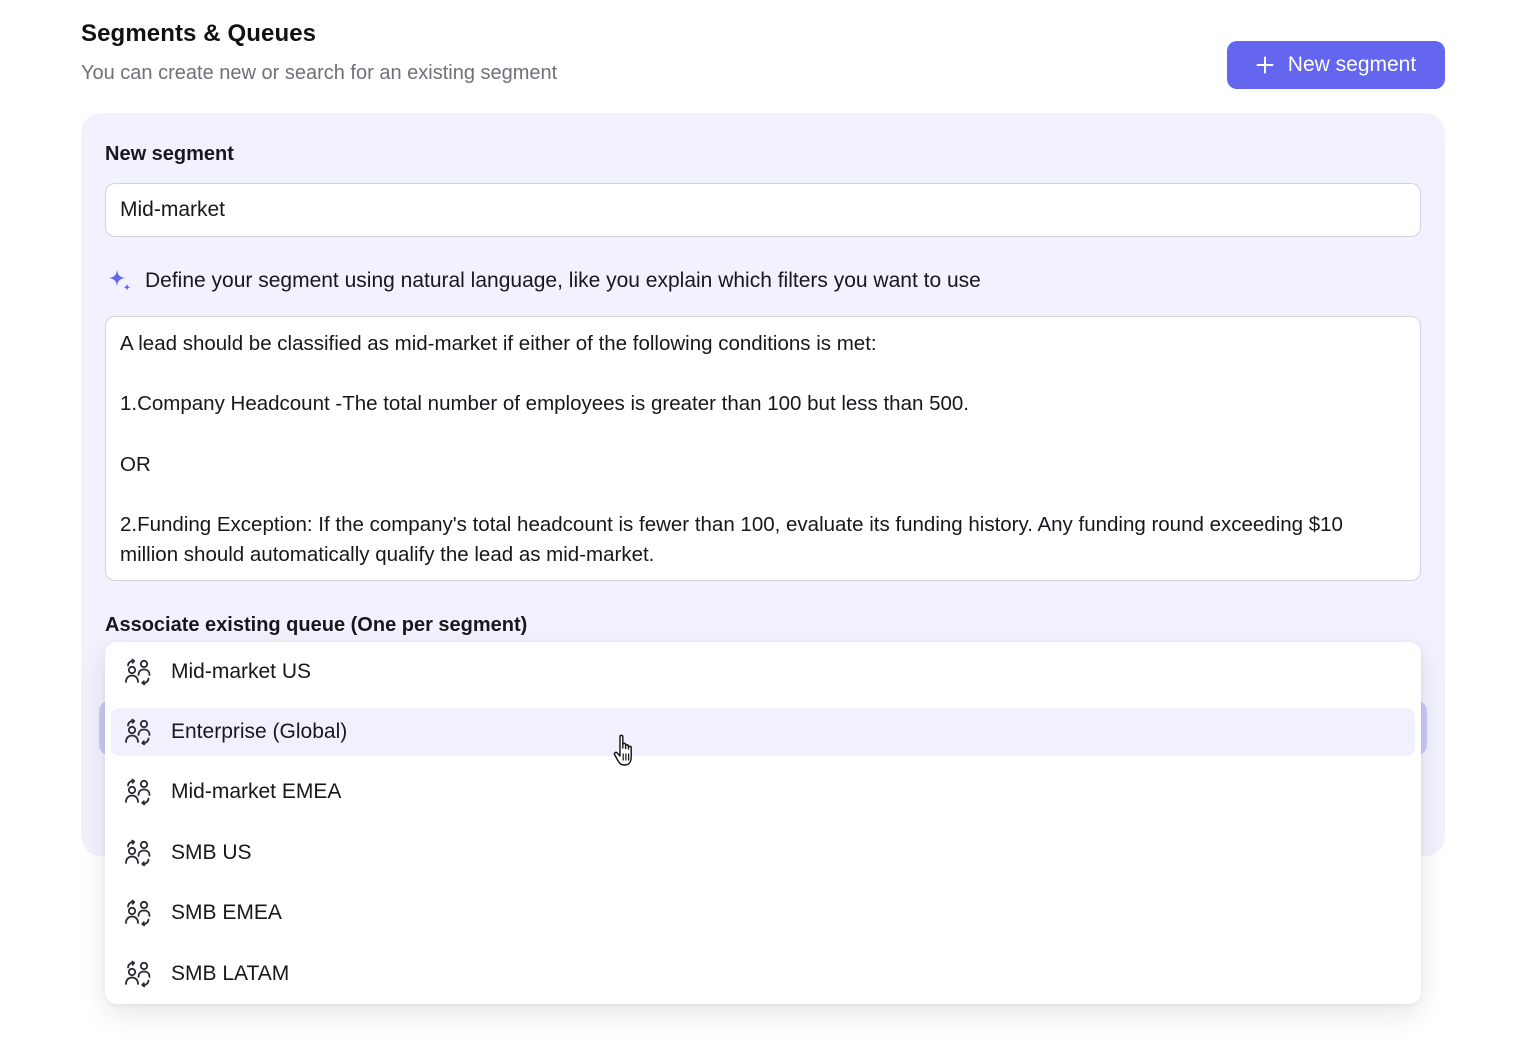 This screenshot has height=1048, width=1518. What do you see at coordinates (763, 853) in the screenshot?
I see `queue-option-smb-us: SMB US` at bounding box center [763, 853].